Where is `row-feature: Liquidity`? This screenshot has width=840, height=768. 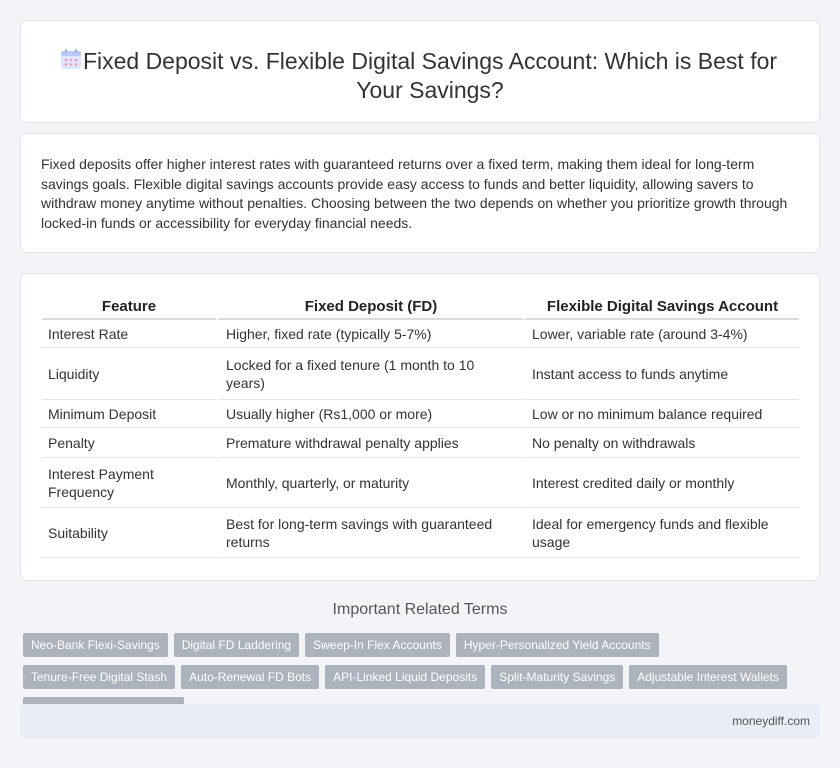 row-feature: Liquidity is located at coordinates (129, 374).